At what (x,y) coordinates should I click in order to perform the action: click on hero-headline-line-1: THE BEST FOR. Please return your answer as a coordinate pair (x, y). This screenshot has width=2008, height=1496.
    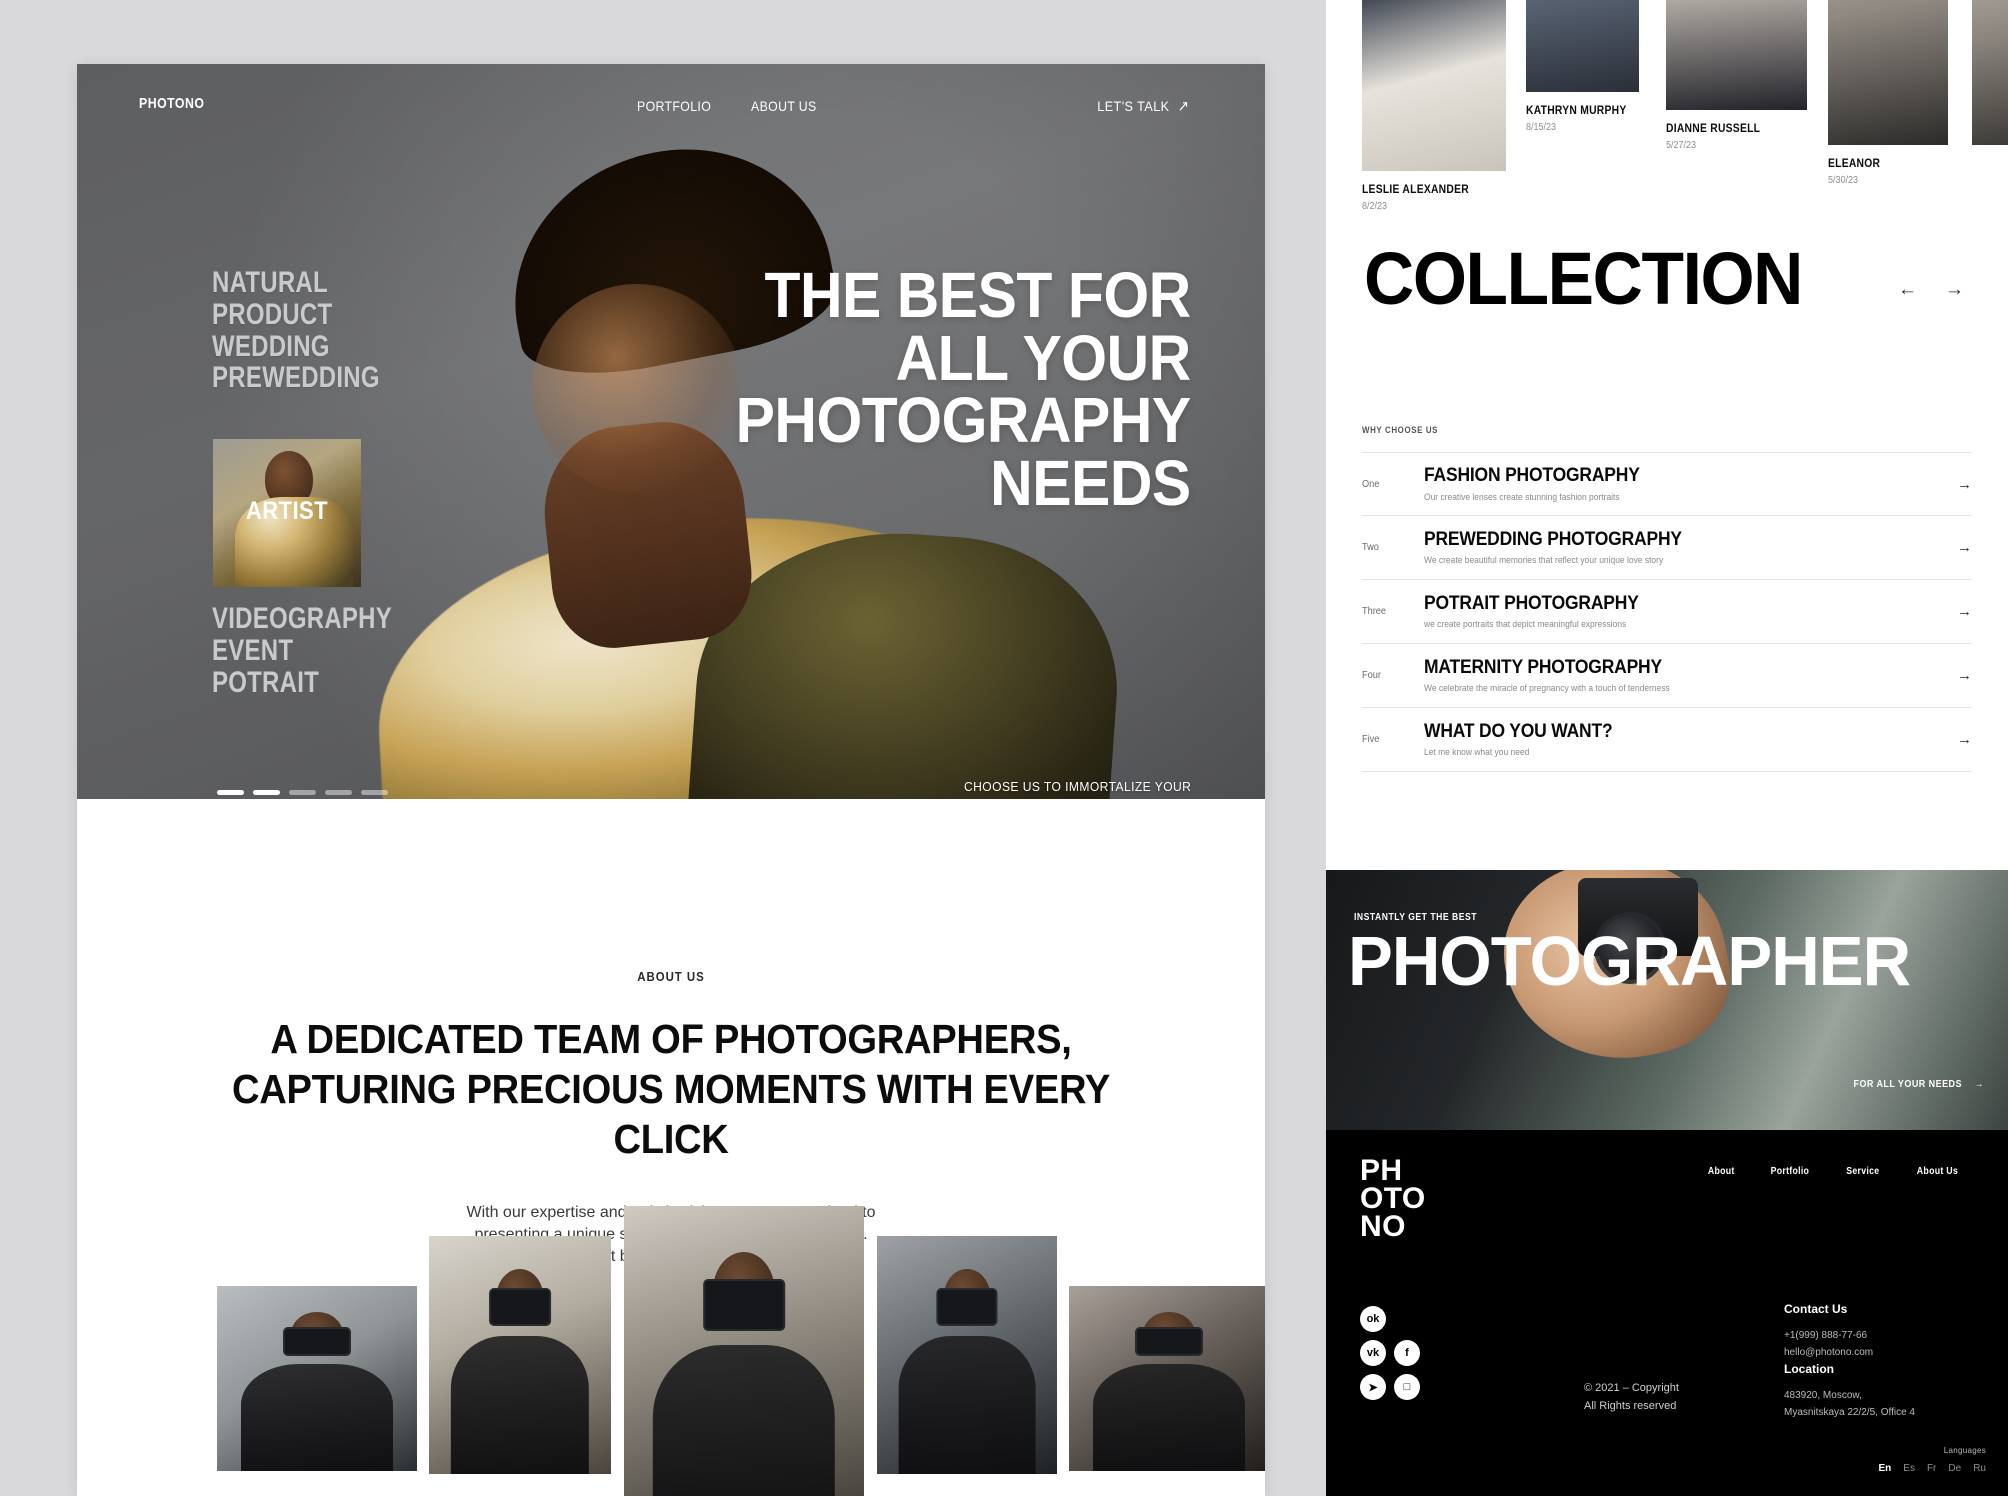
    Looking at the image, I should click on (978, 295).